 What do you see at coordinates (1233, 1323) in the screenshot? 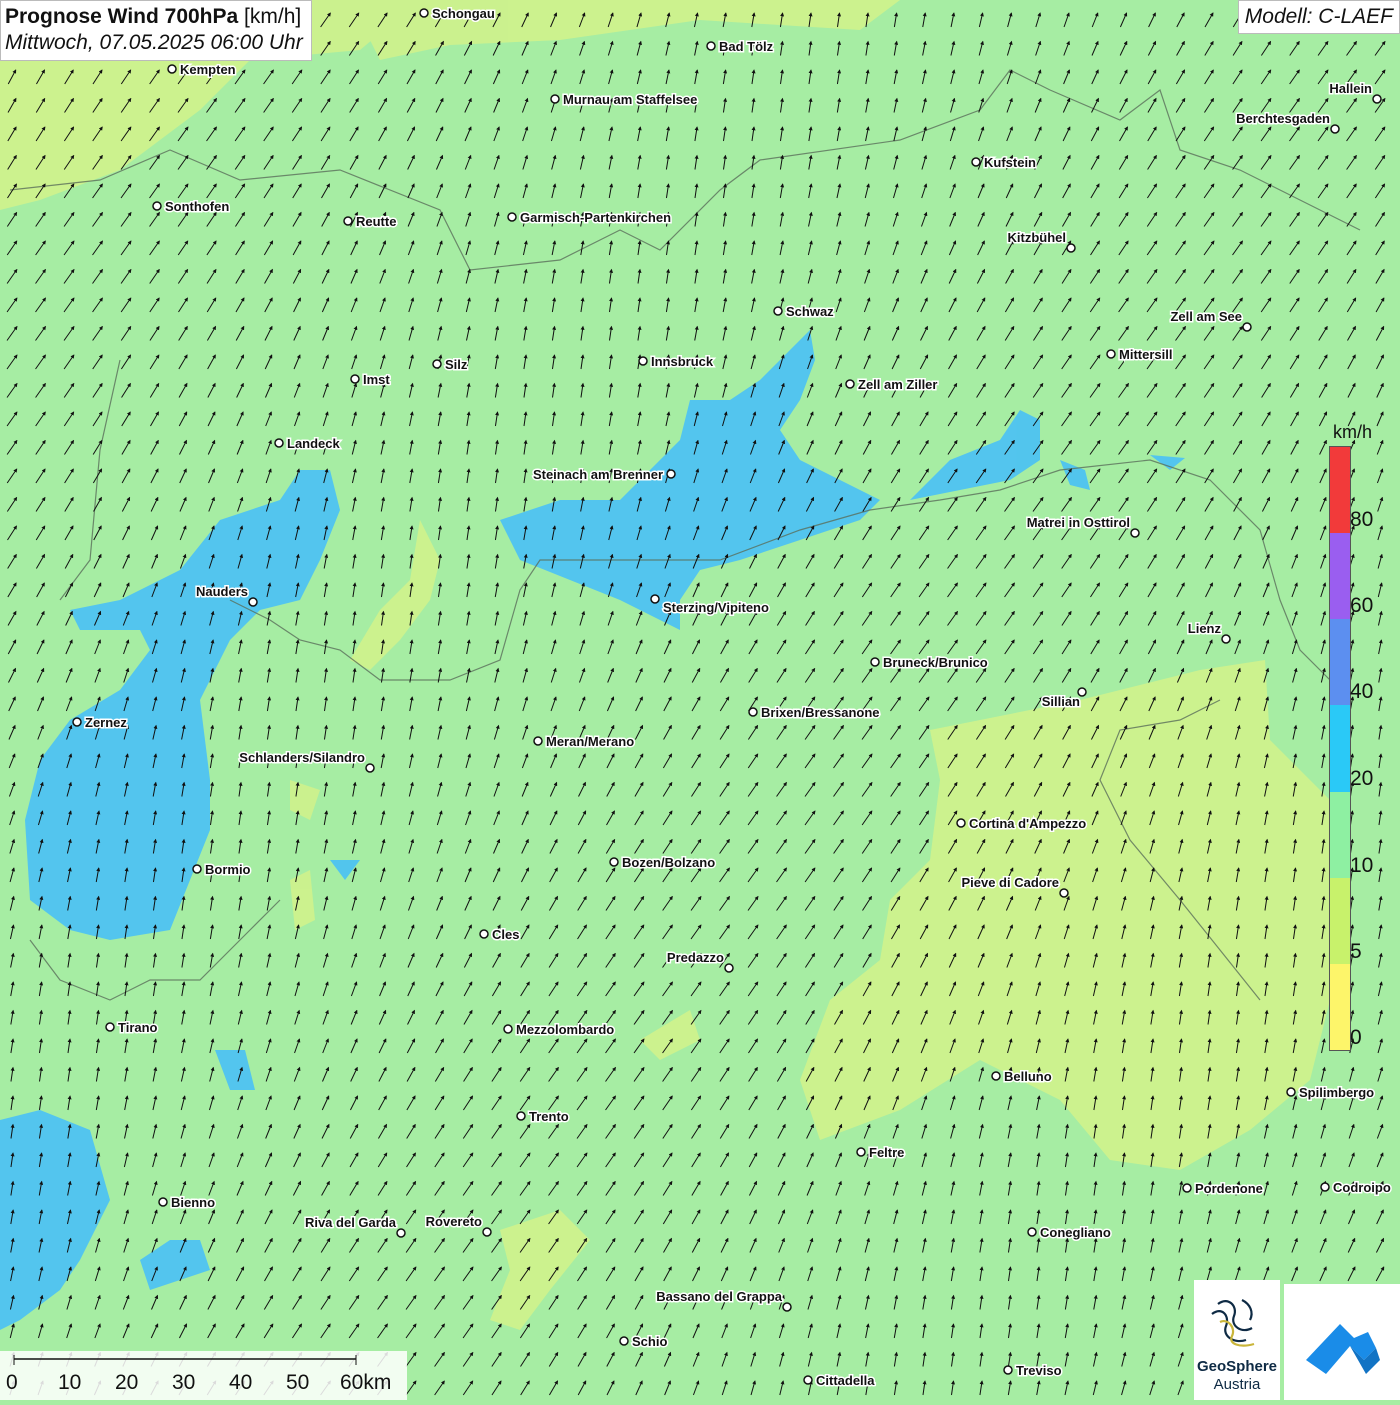
I see `geosphere-logo-icon` at bounding box center [1233, 1323].